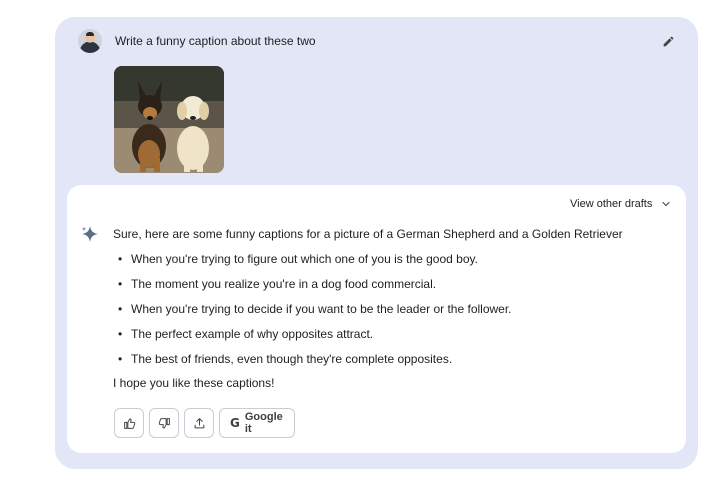 This screenshot has width=720, height=480. I want to click on view-other-drafts-button: View other drafts, so click(621, 204).